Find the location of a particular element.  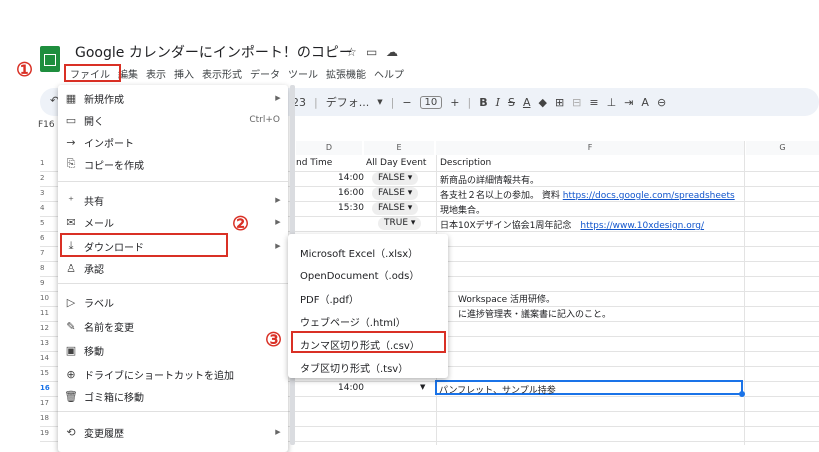

cell-f10: Workspace 活用研修。 is located at coordinates (506, 298).